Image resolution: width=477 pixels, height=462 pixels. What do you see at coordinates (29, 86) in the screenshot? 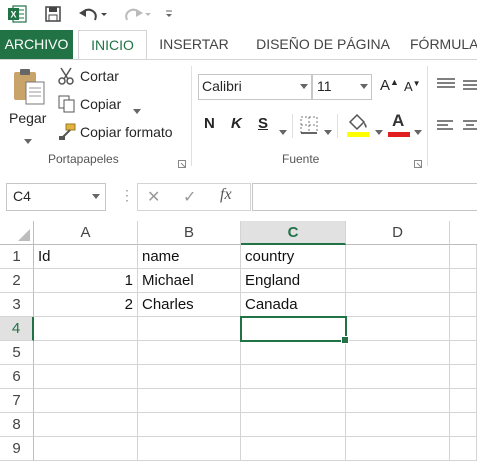
I see `paste-icon` at bounding box center [29, 86].